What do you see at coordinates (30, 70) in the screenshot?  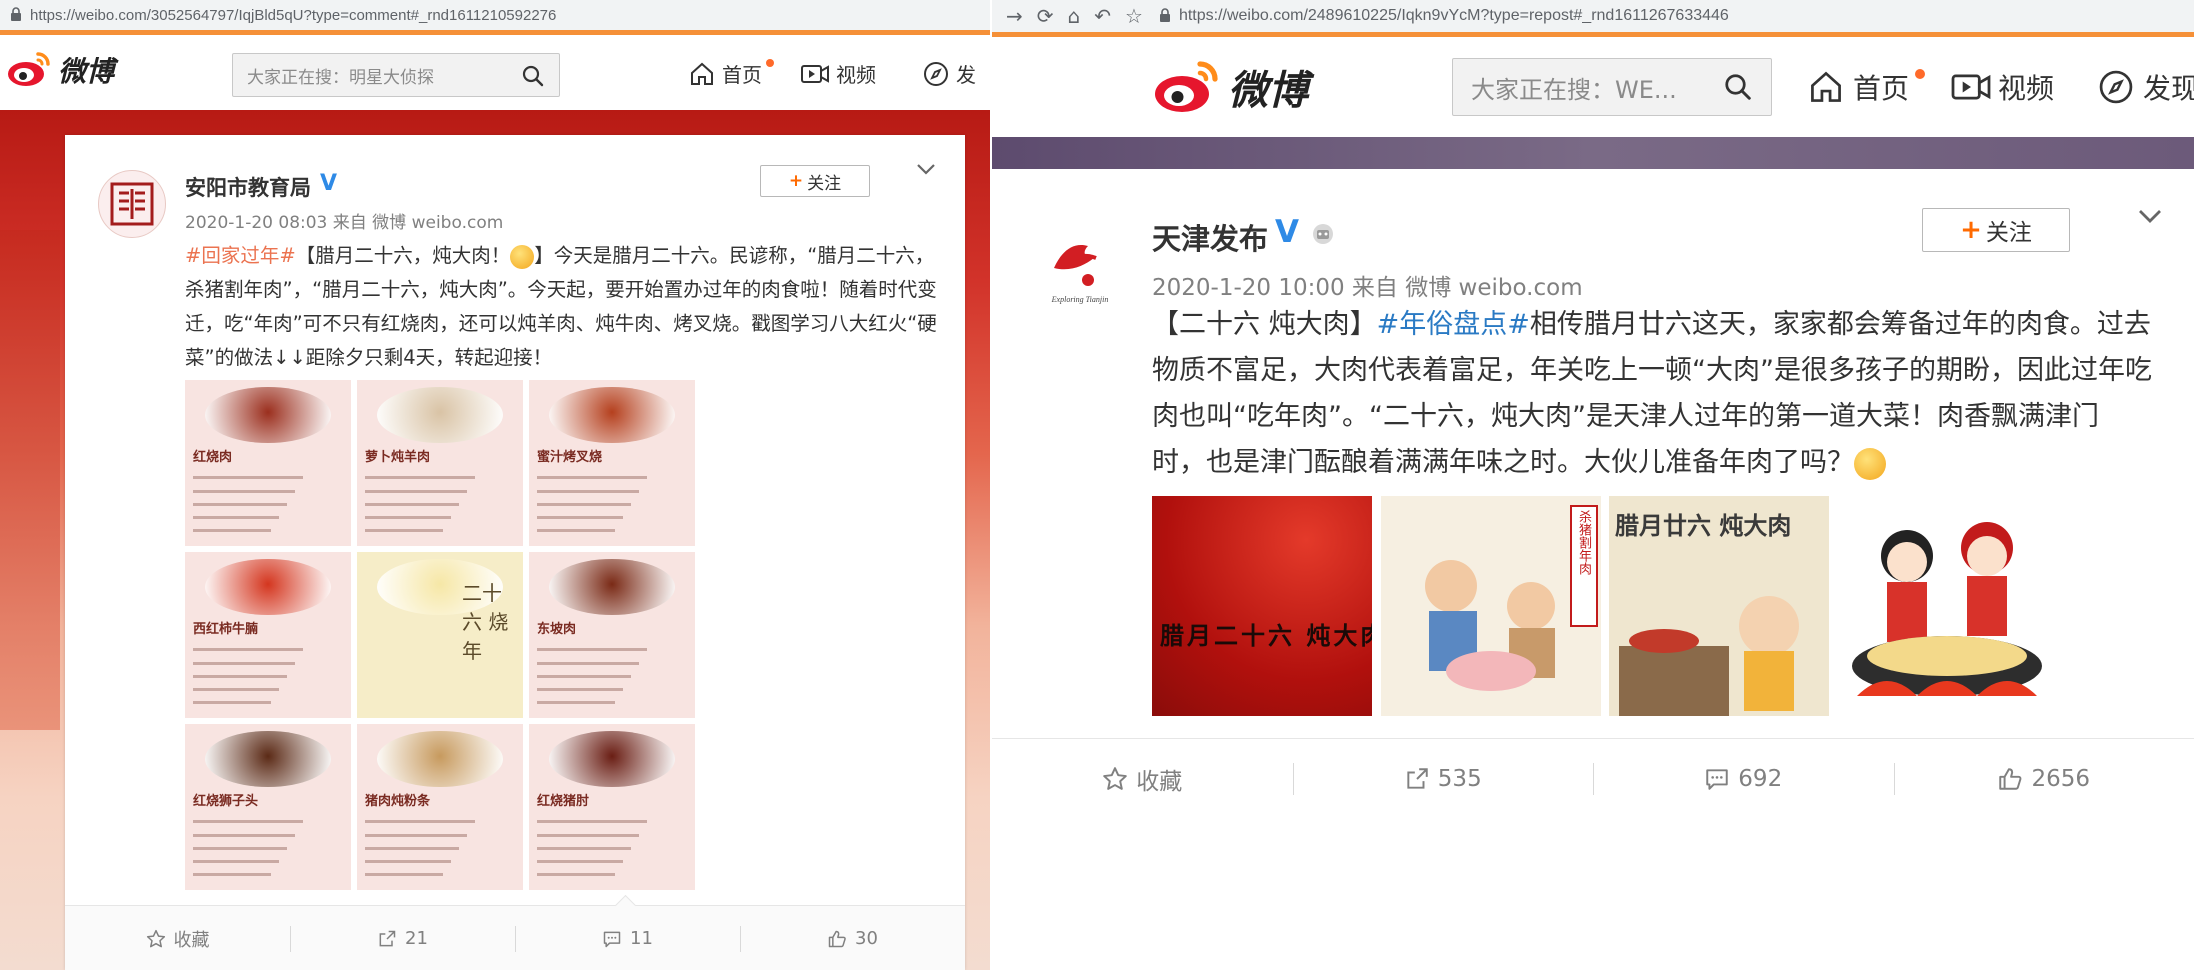 I see `weibo-logo-icon` at bounding box center [30, 70].